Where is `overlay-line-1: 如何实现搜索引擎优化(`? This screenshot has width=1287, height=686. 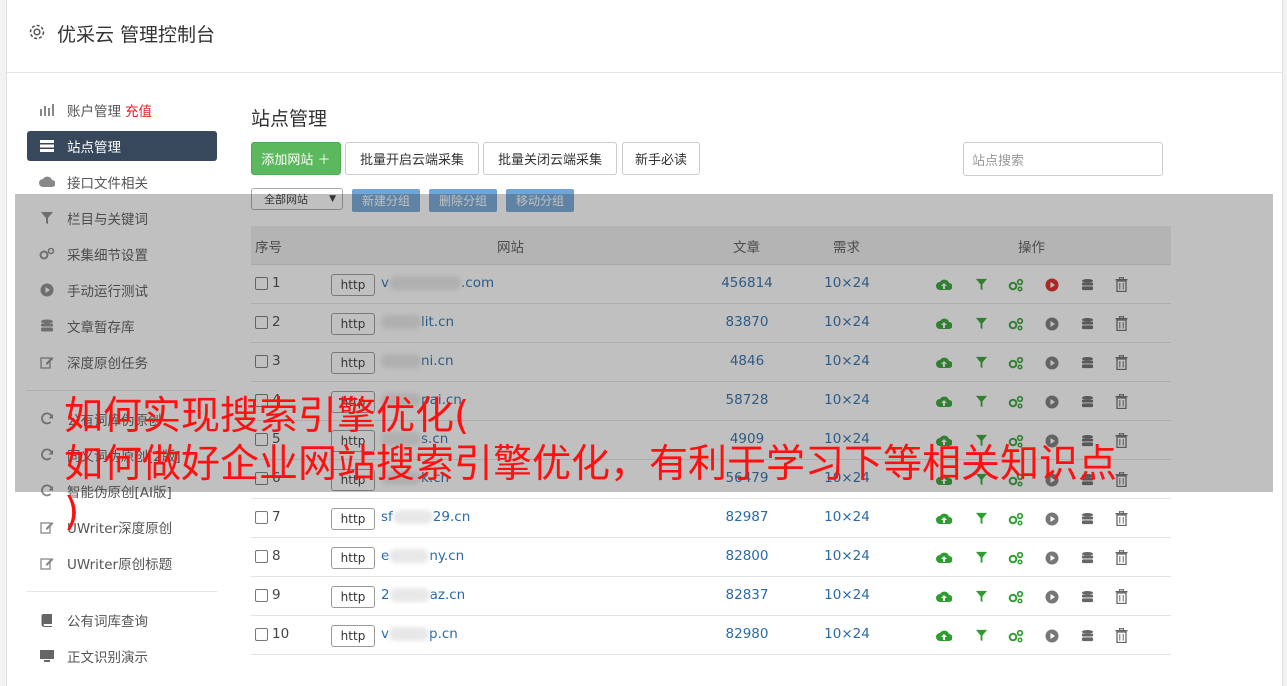
overlay-line-1: 如何实现搜索引擎优化( is located at coordinates (267, 416).